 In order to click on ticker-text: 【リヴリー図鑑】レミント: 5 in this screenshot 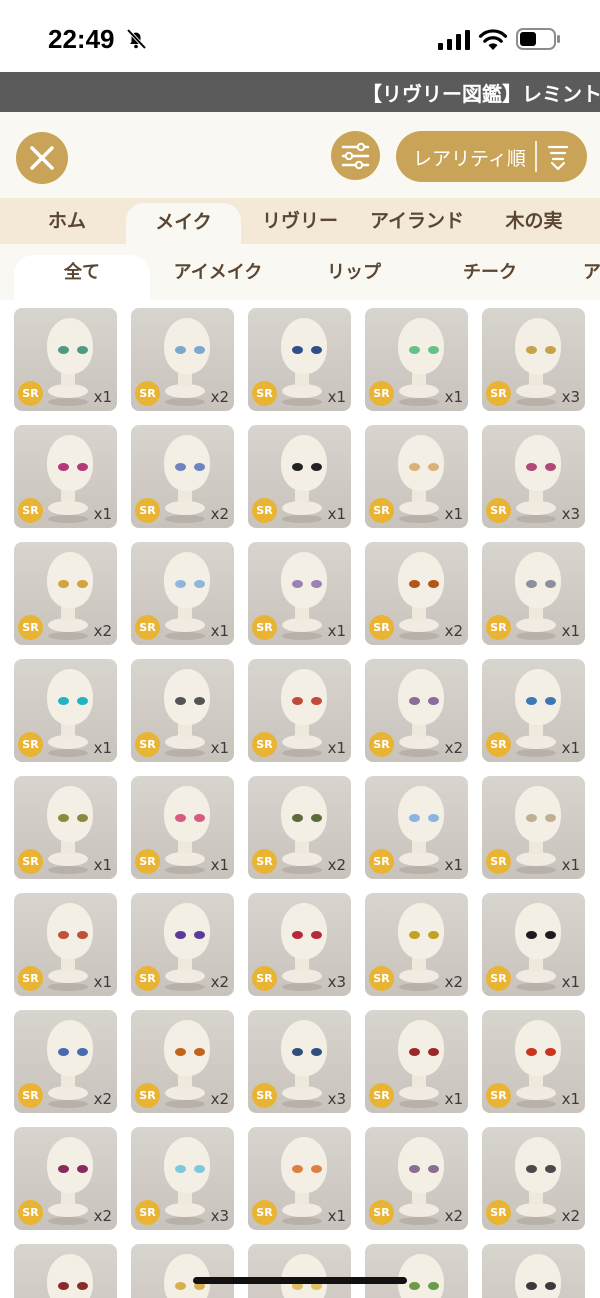, I will do `click(481, 94)`.